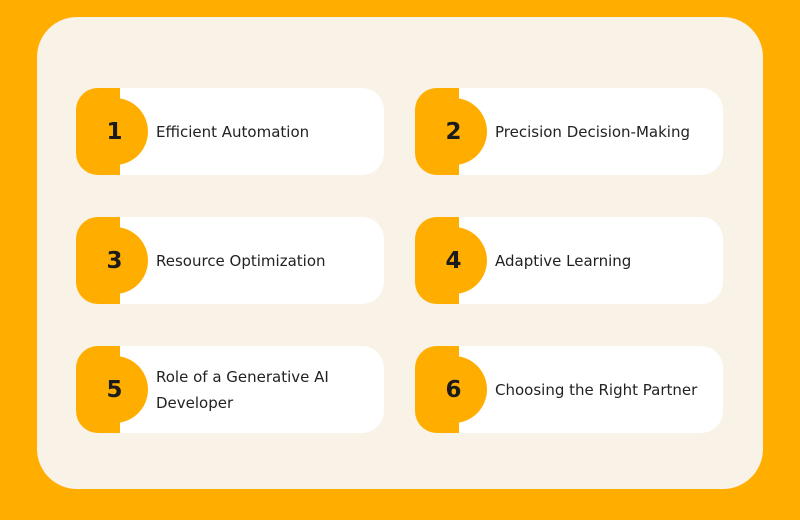 This screenshot has height=520, width=800. I want to click on item-label-container: Efficient Automation, so click(264, 131).